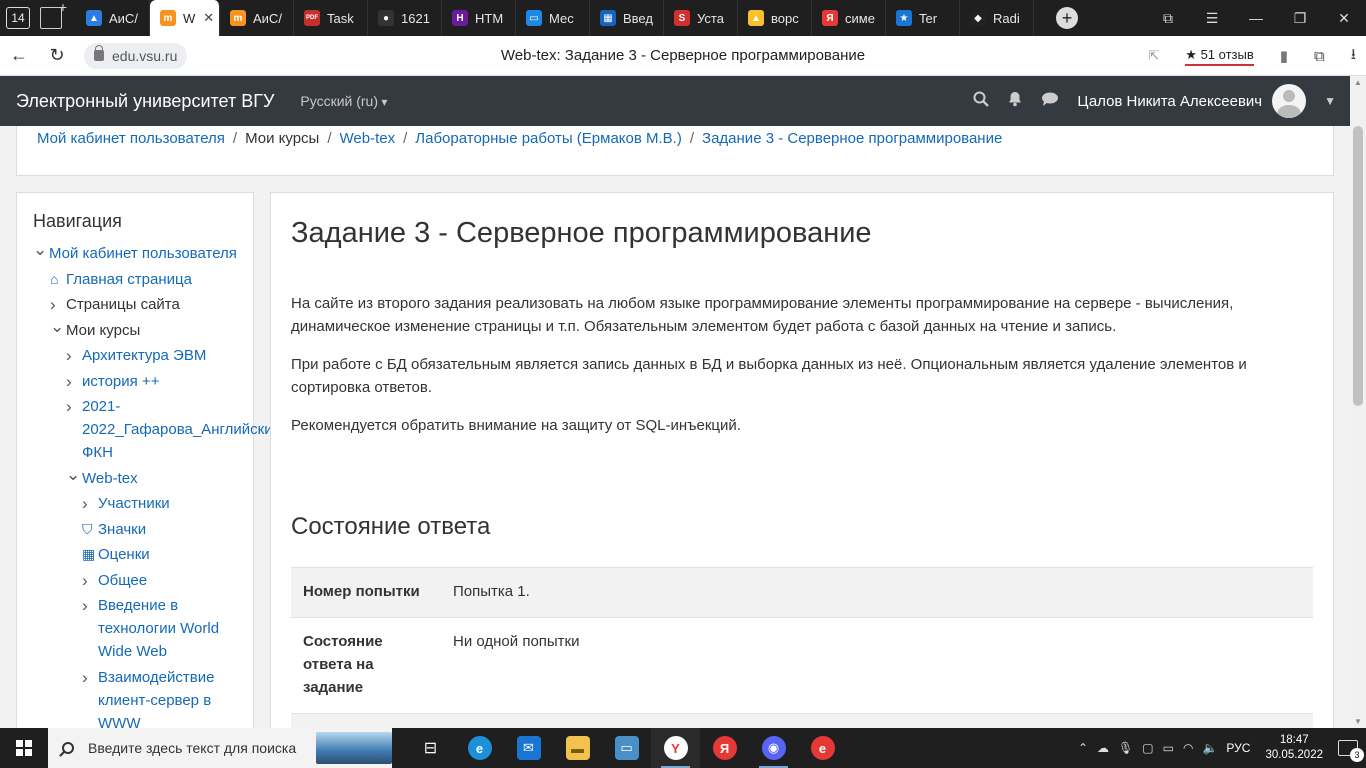  Describe the element at coordinates (135, 529) in the screenshot. I see `nav-item: ⛉ Значки` at that location.